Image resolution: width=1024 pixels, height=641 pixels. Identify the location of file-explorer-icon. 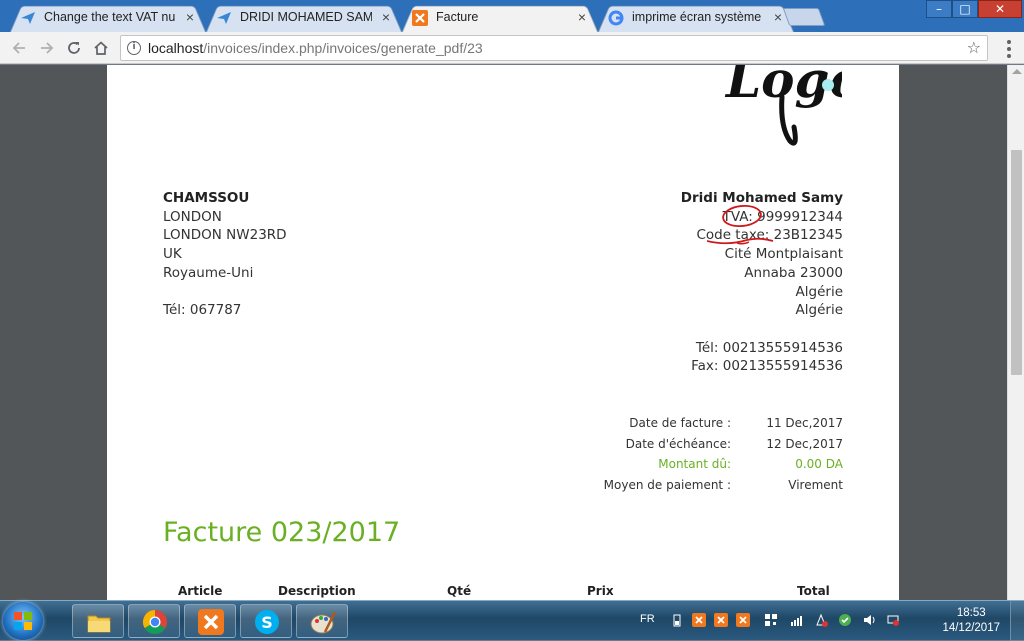
(99, 624).